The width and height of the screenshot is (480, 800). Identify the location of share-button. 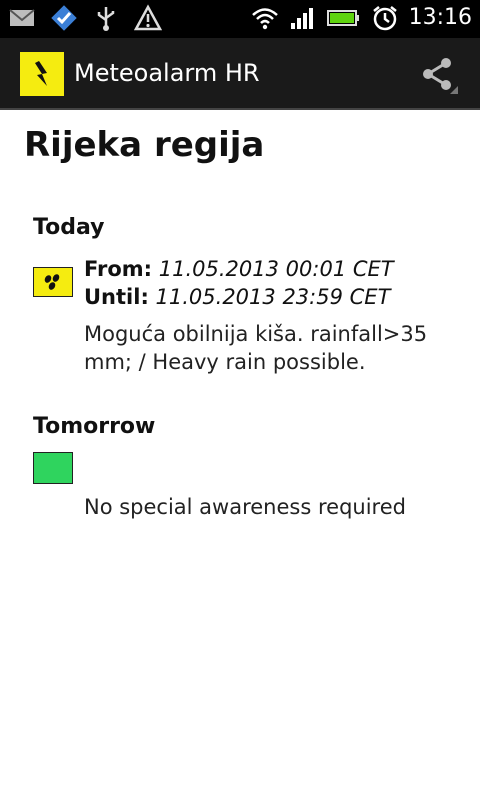
(438, 74).